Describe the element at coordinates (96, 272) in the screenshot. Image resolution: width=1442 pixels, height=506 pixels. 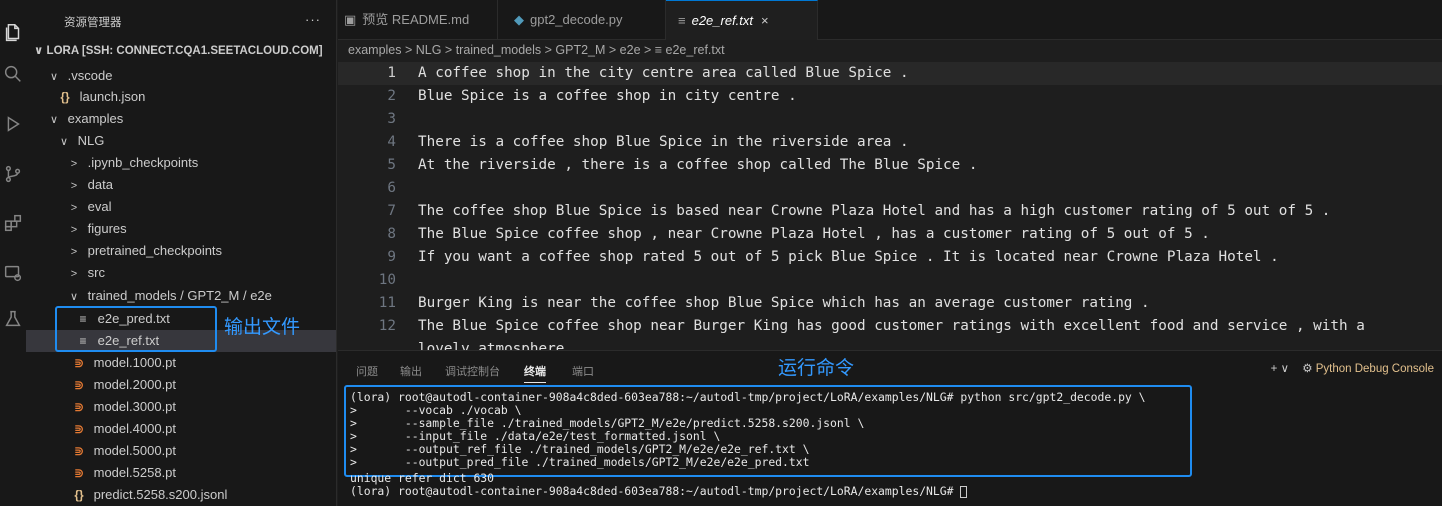
I see `tree-item-label: src` at that location.